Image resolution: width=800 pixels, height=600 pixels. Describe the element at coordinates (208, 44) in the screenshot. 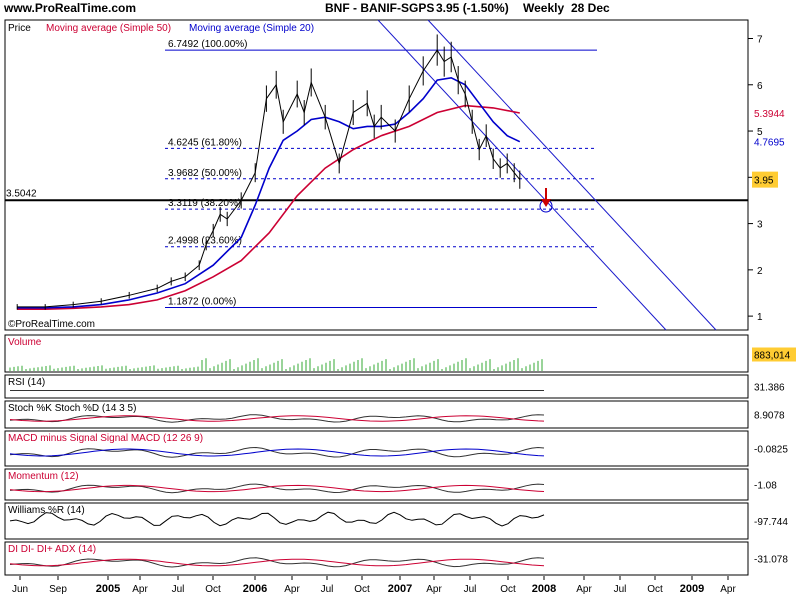

I see `fib-level-label: 6.7492 (100.00%)` at that location.